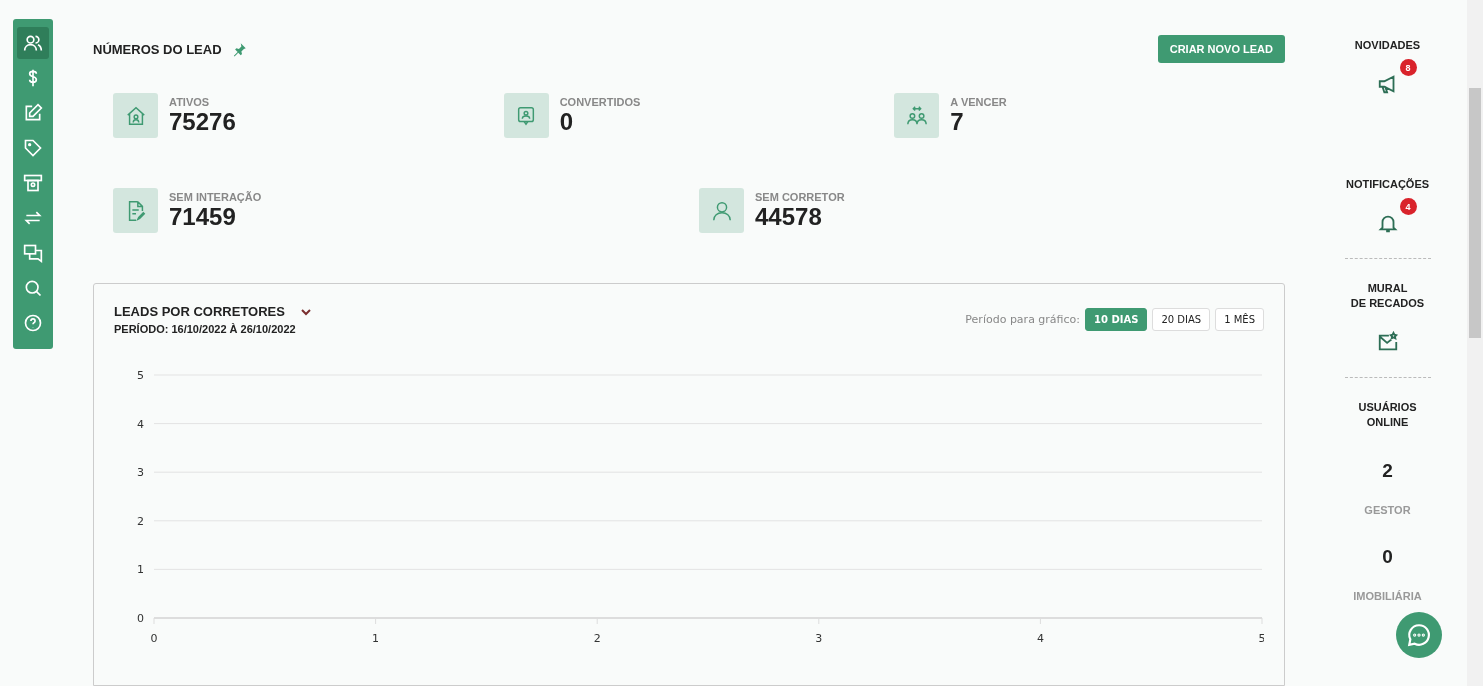 The height and width of the screenshot is (686, 1483). What do you see at coordinates (1023, 319) in the screenshot?
I see `period-label: Período para gráfico:` at bounding box center [1023, 319].